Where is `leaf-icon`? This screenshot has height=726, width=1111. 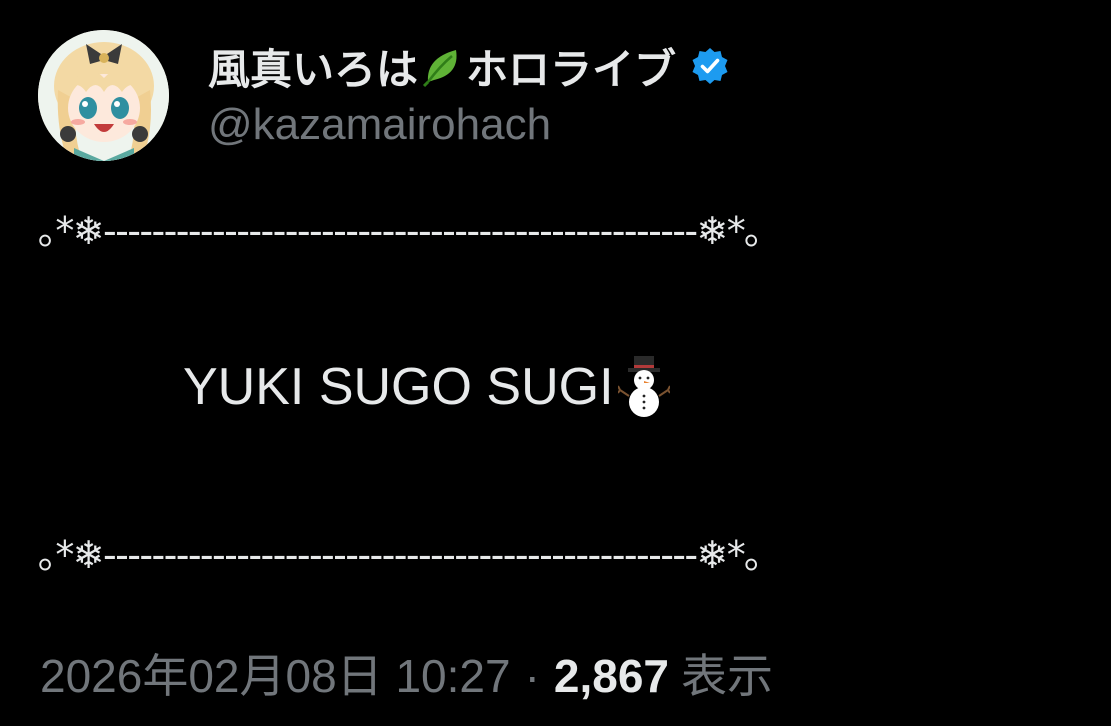
leaf-icon is located at coordinates (442, 66).